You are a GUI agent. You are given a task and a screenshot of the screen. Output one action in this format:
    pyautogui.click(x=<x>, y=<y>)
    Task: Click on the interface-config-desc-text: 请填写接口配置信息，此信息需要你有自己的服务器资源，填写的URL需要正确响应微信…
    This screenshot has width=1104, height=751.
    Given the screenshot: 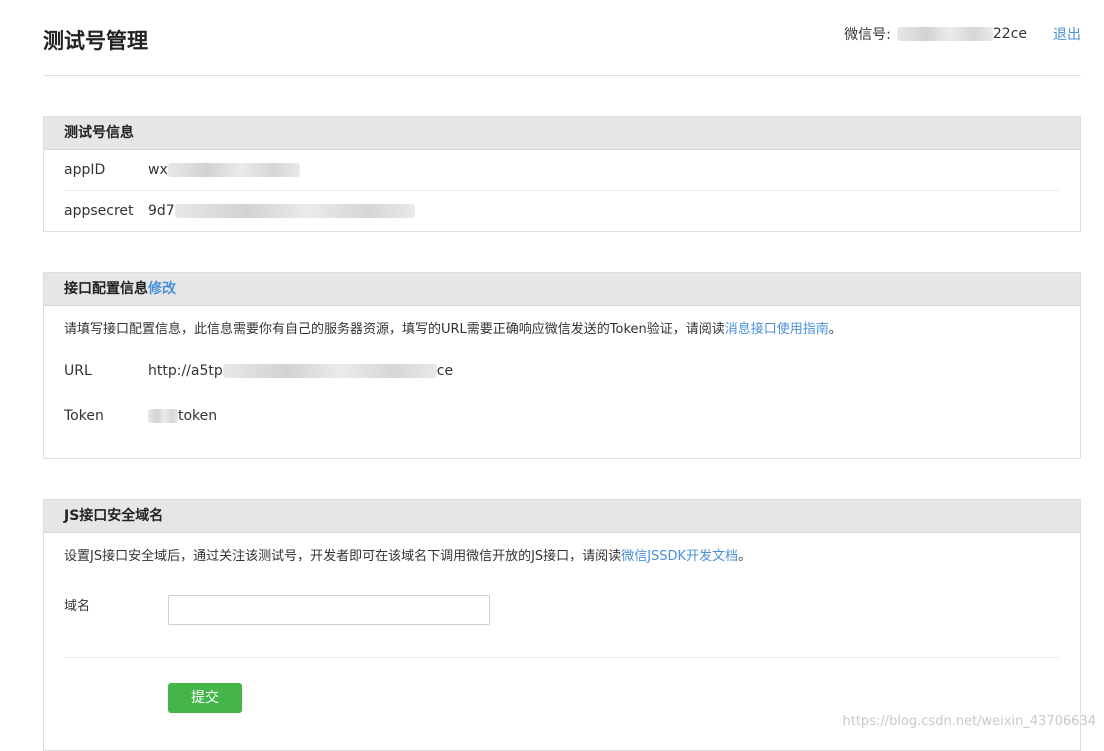 What is the action you would take?
    pyautogui.click(x=394, y=329)
    